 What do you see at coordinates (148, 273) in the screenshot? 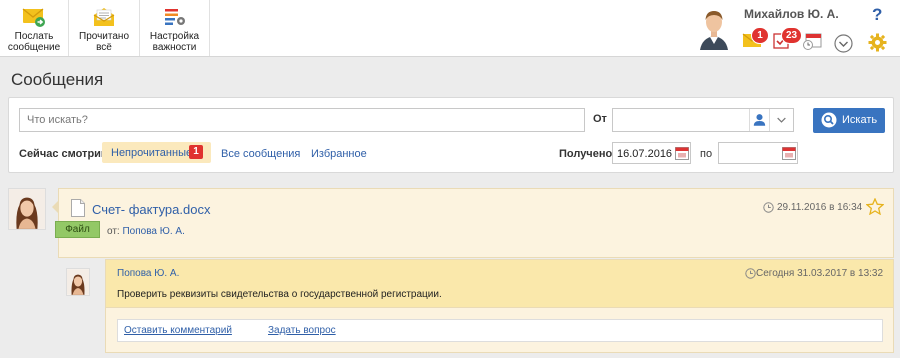
I see `reply-author: Попова Ю. А.` at bounding box center [148, 273].